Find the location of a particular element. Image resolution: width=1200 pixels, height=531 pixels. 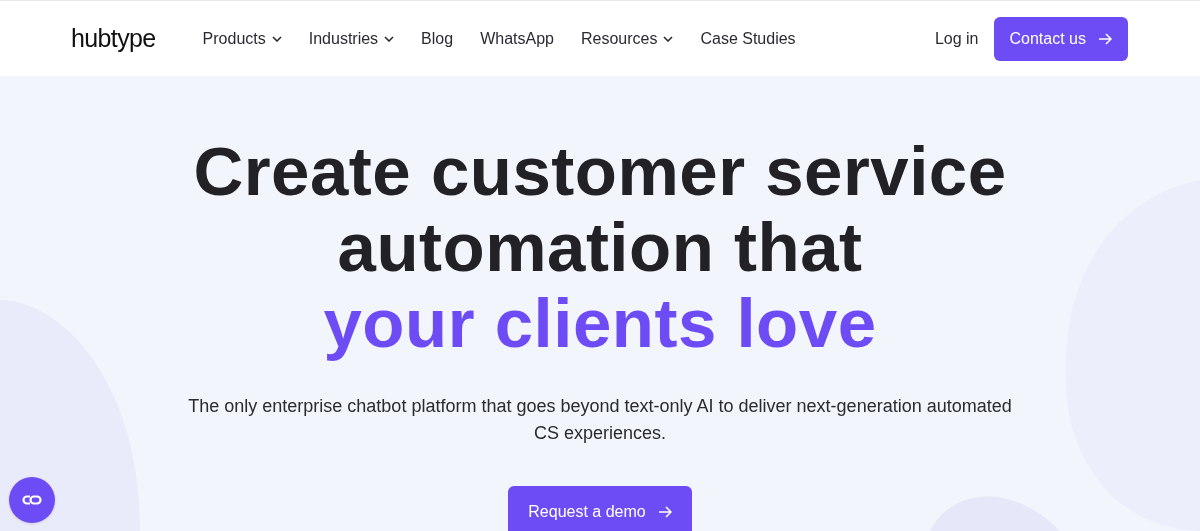

headline-line: your clients love is located at coordinates (600, 324).